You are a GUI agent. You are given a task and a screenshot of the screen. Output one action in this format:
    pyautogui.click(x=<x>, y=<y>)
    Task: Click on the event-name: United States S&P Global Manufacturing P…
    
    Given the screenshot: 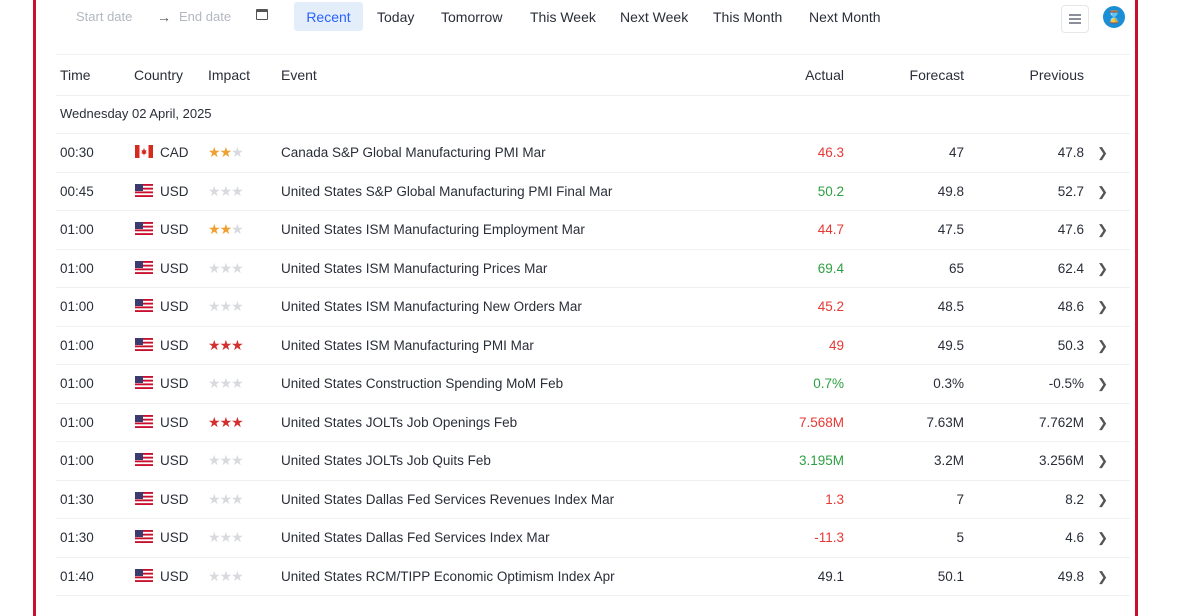 What is the action you would take?
    pyautogui.click(x=446, y=191)
    